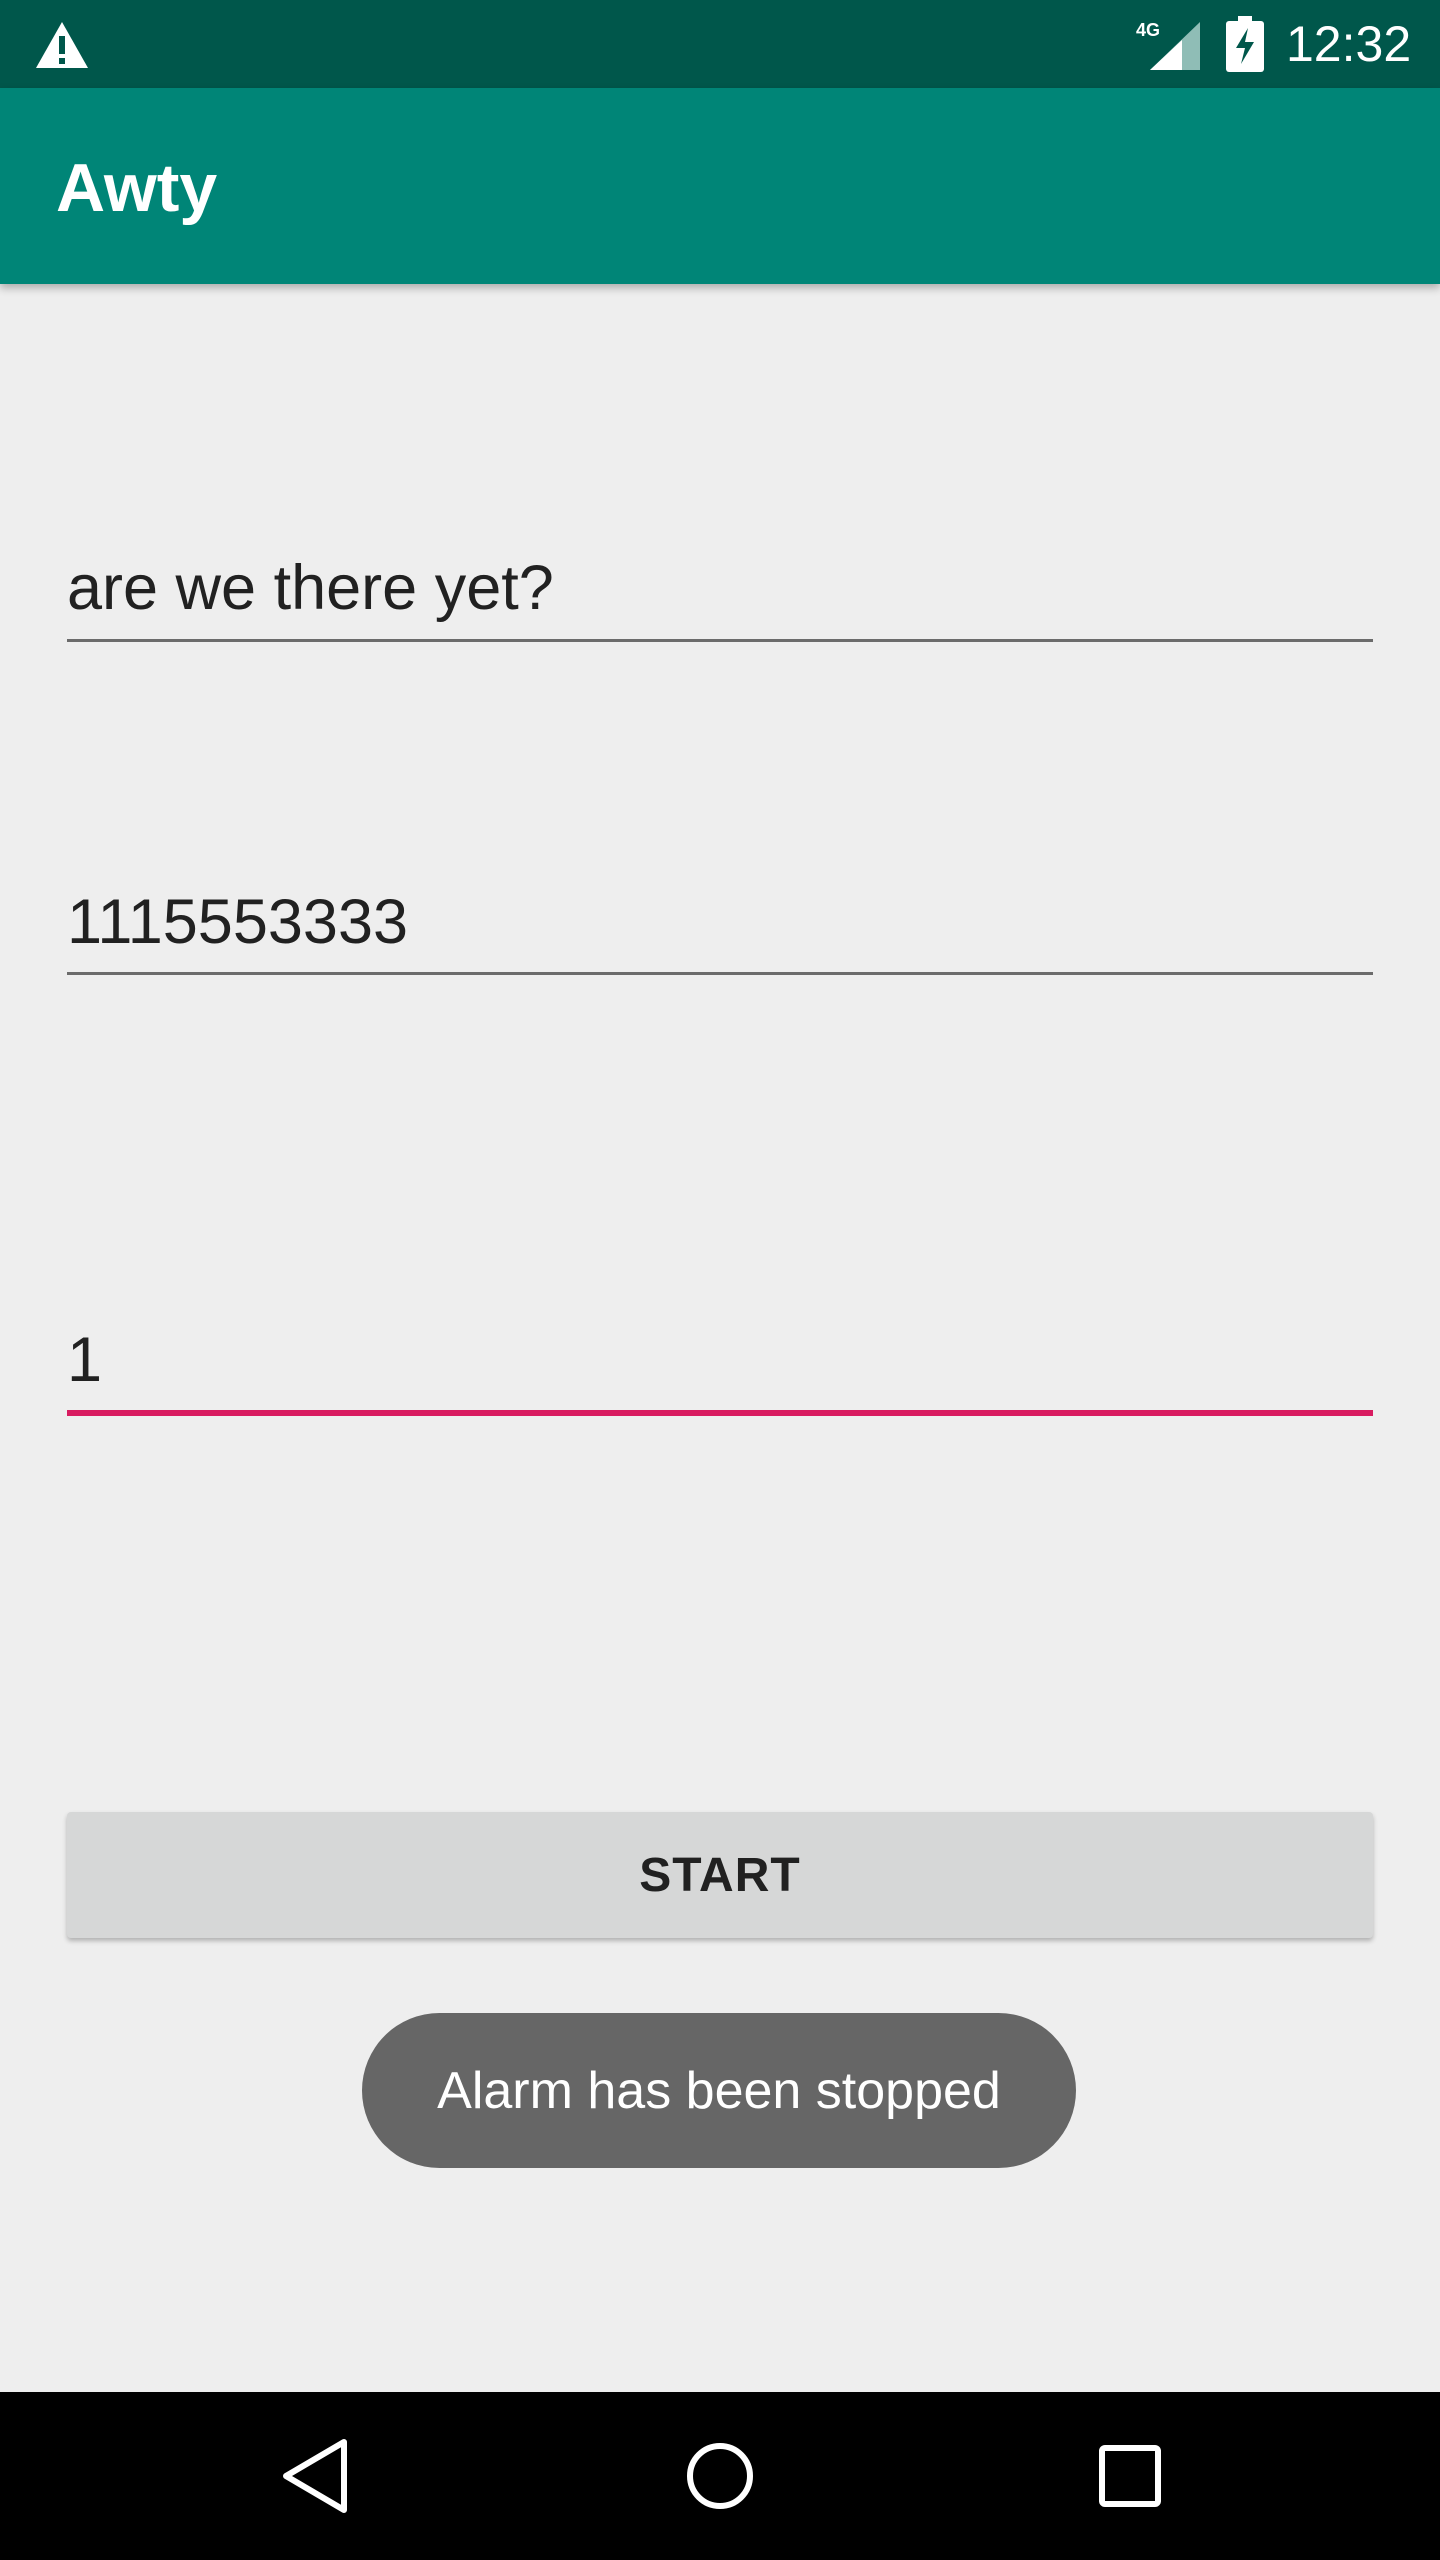 The image size is (1440, 2560). What do you see at coordinates (1245, 44) in the screenshot?
I see `battery-charging-icon` at bounding box center [1245, 44].